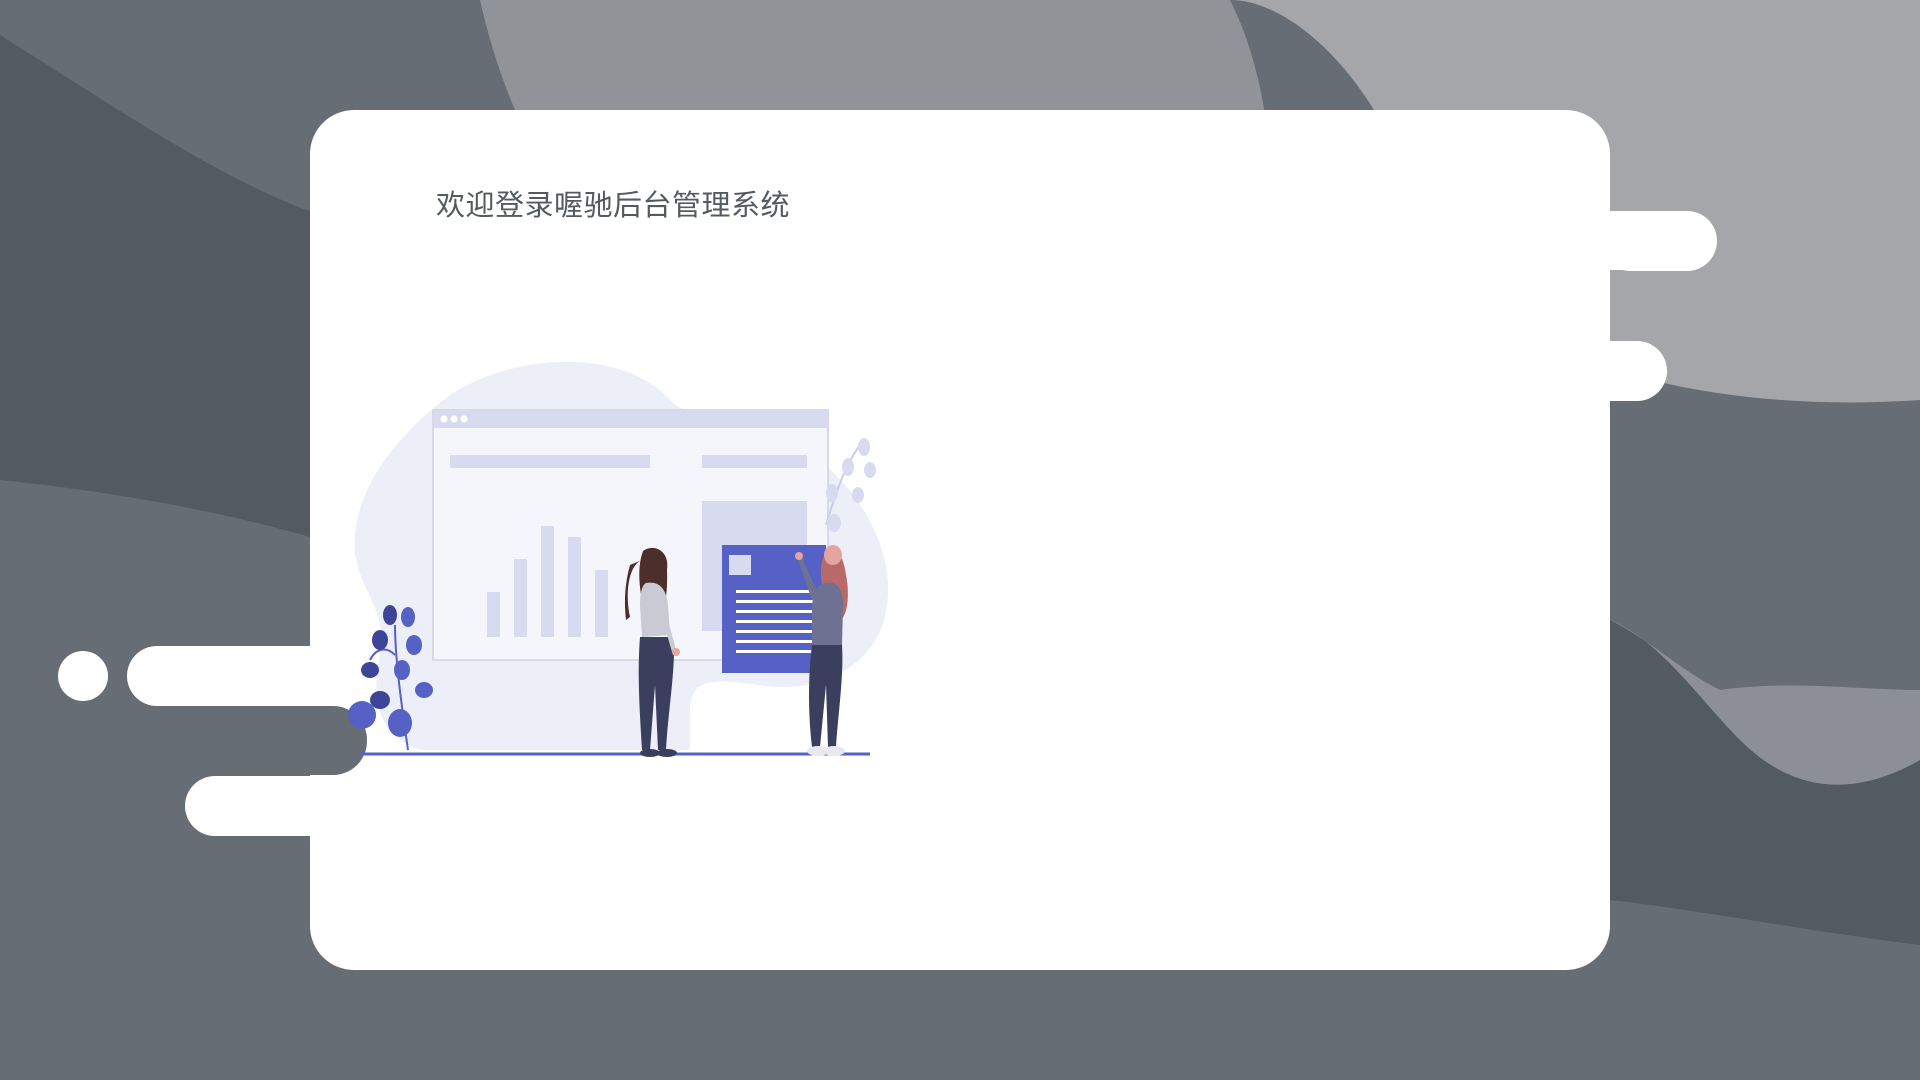  What do you see at coordinates (247, 676) in the screenshot?
I see `decor-pill-left-top` at bounding box center [247, 676].